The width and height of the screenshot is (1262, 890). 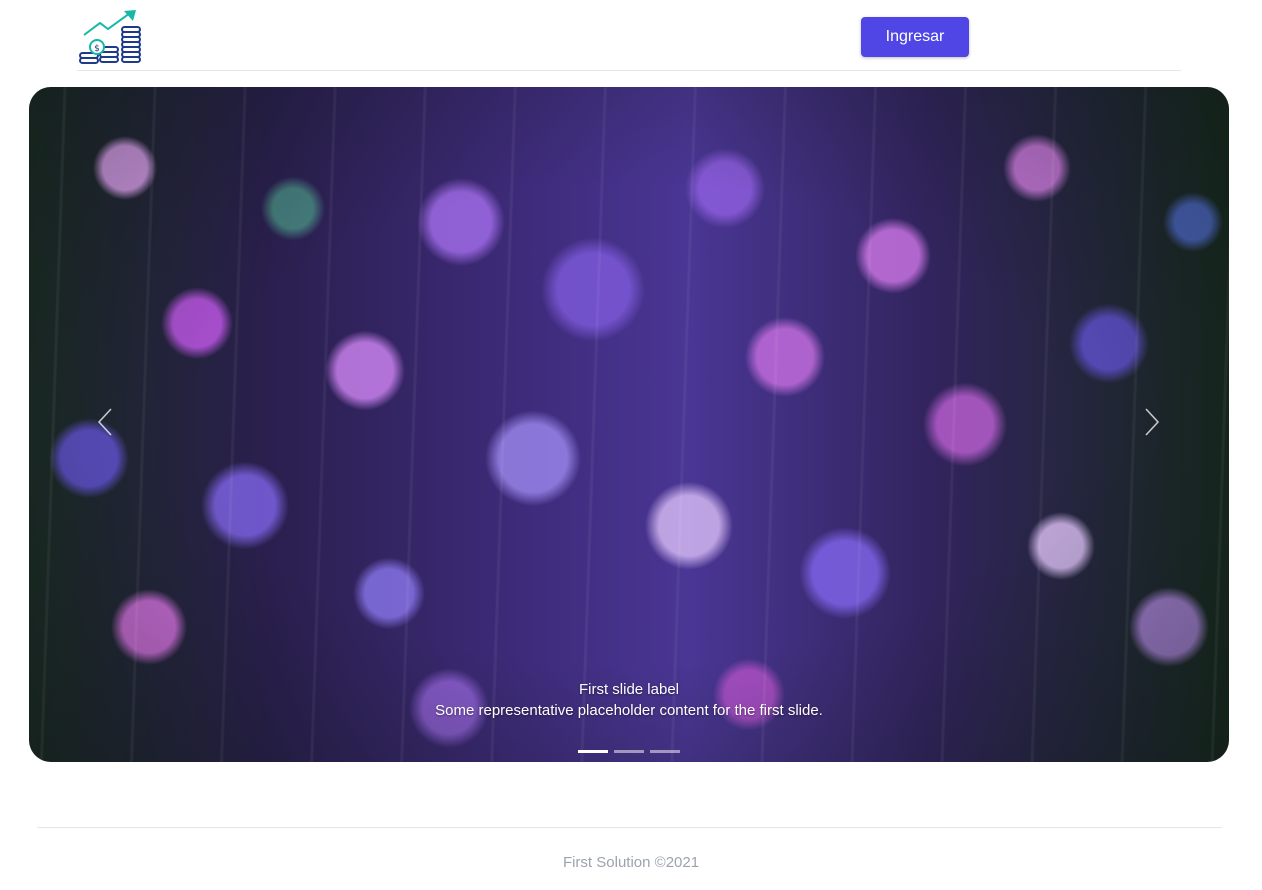 What do you see at coordinates (629, 689) in the screenshot?
I see `slide-title: First slide label` at bounding box center [629, 689].